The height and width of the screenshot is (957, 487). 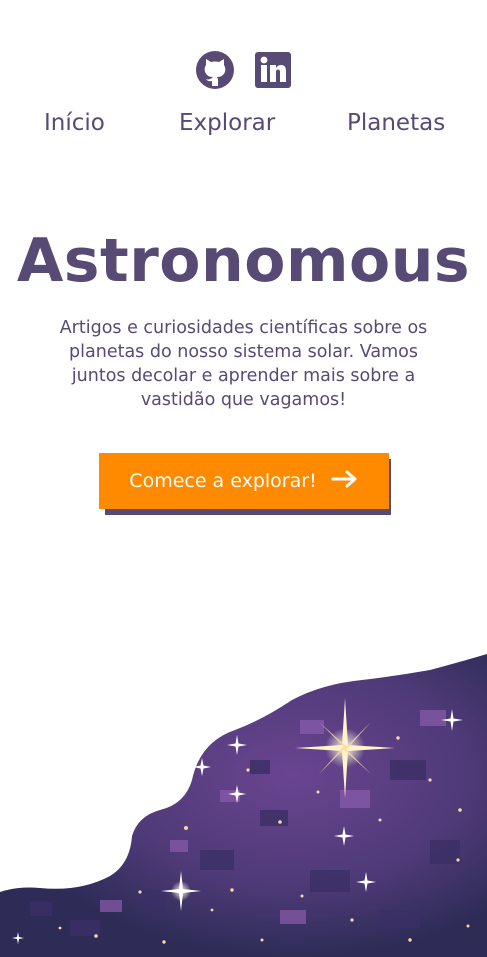 I want to click on cta-container: Comece a explorar!, so click(x=245, y=484).